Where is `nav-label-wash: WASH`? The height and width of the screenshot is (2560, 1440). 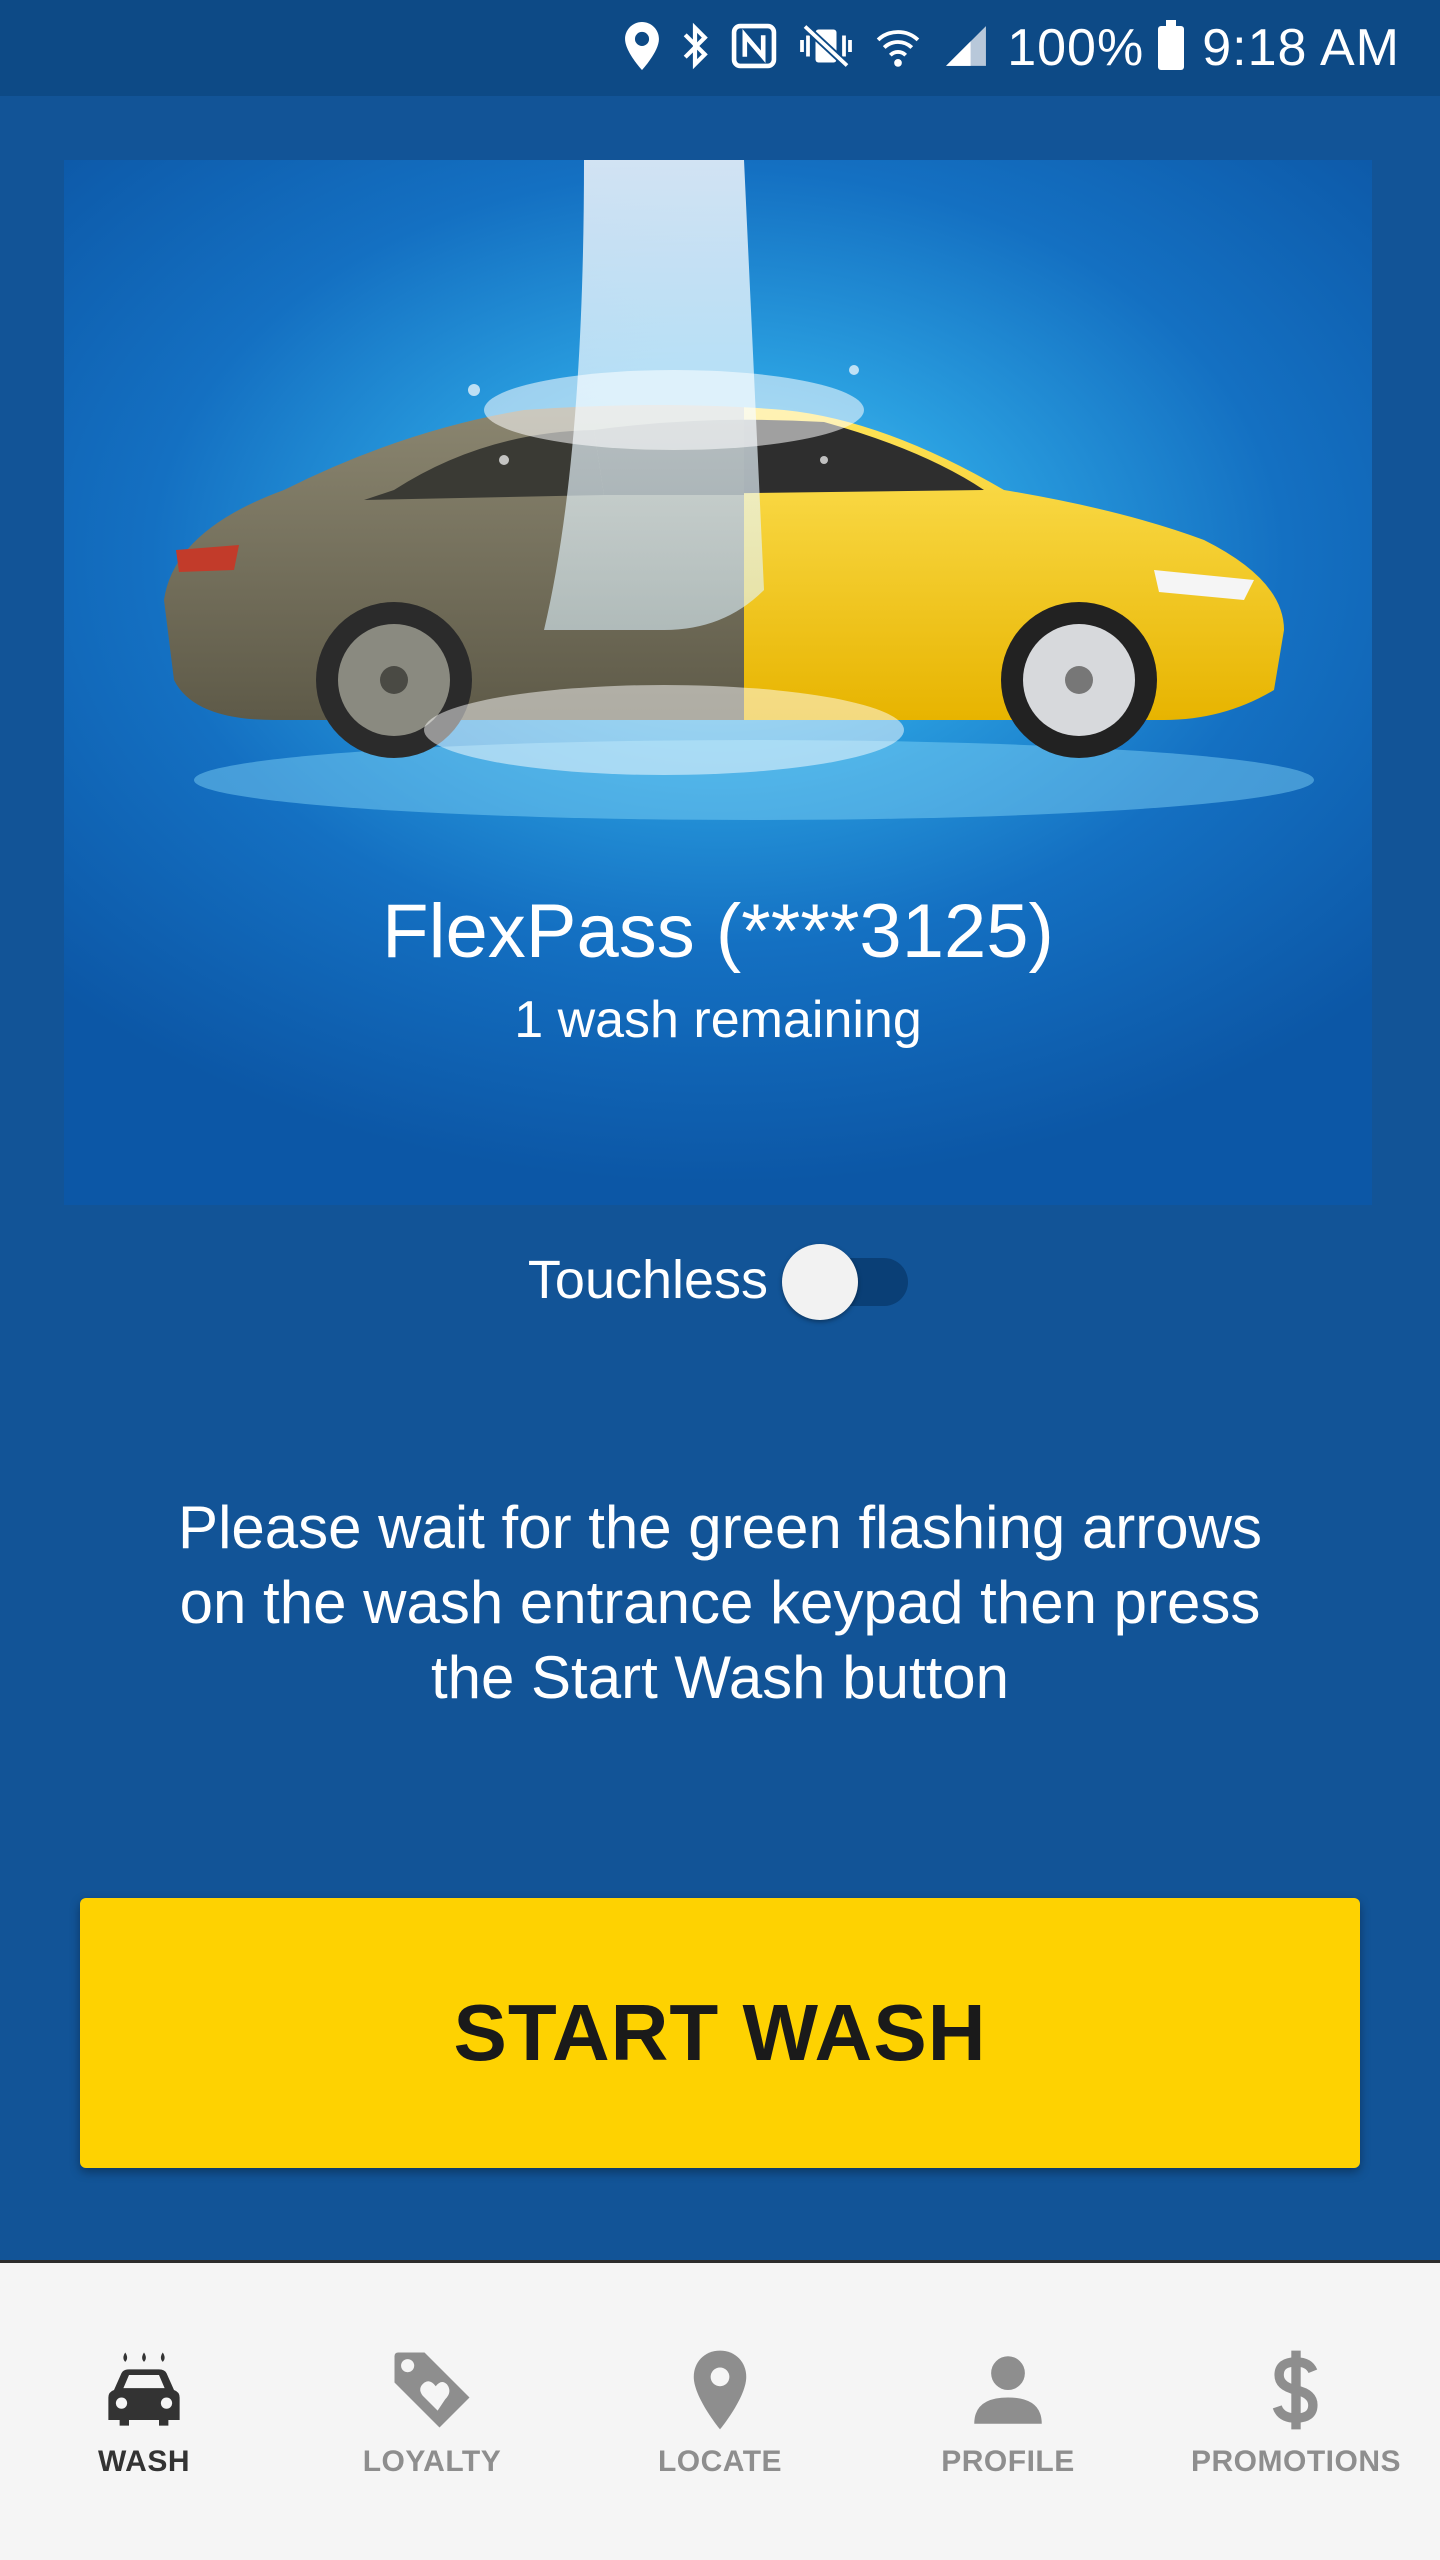 nav-label-wash: WASH is located at coordinates (144, 2461).